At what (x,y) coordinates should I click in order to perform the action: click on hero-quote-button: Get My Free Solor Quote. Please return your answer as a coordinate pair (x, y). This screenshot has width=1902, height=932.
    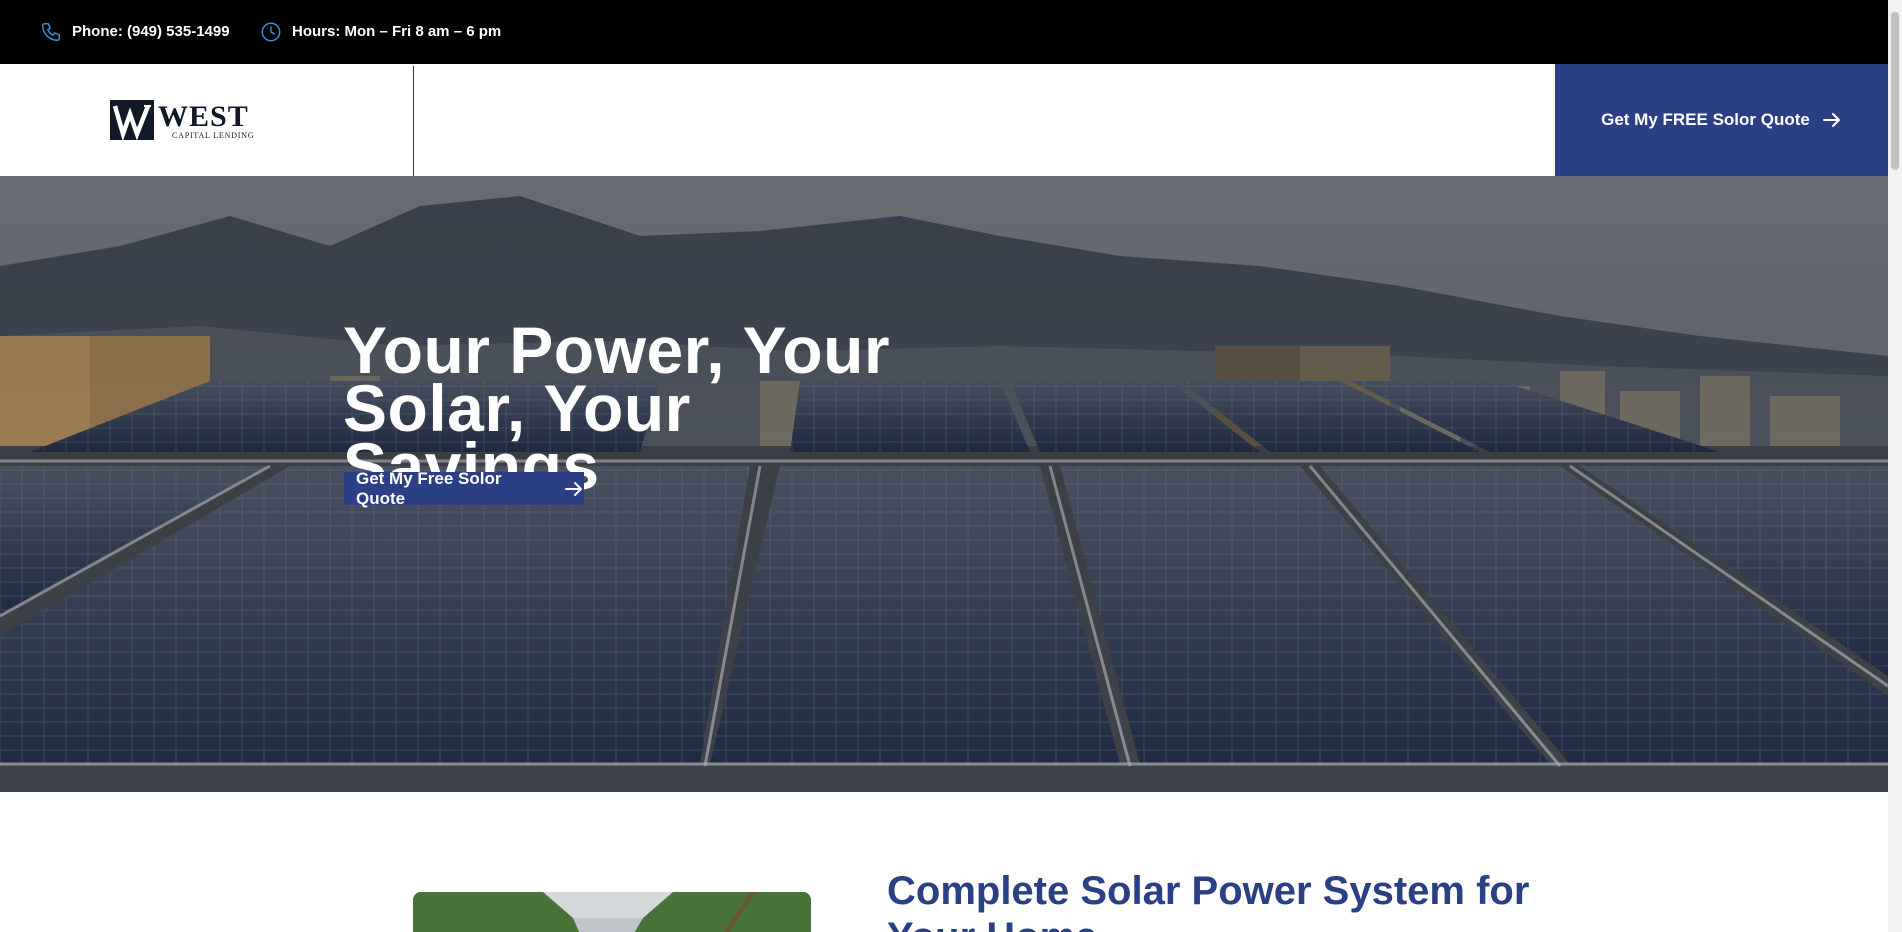
    Looking at the image, I should click on (464, 488).